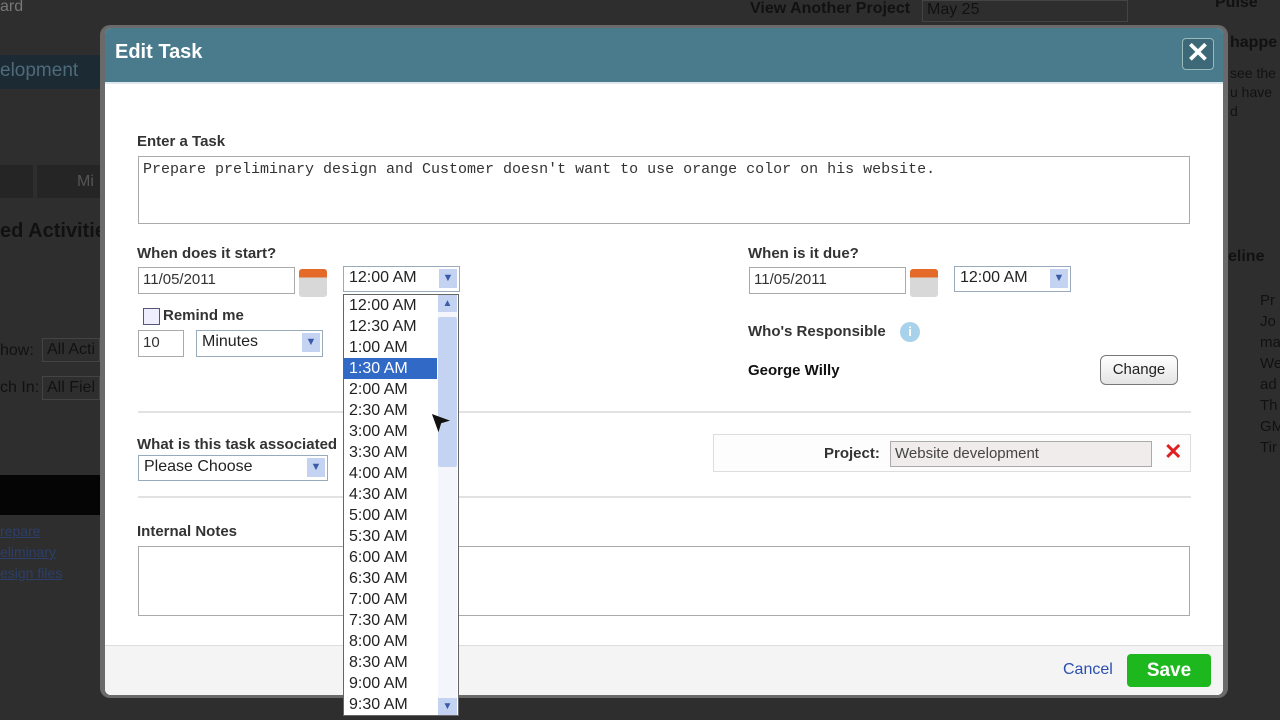 Image resolution: width=1280 pixels, height=720 pixels. Describe the element at coordinates (401, 279) in the screenshot. I see `start-time-select: 12:00 AM ▼` at that location.